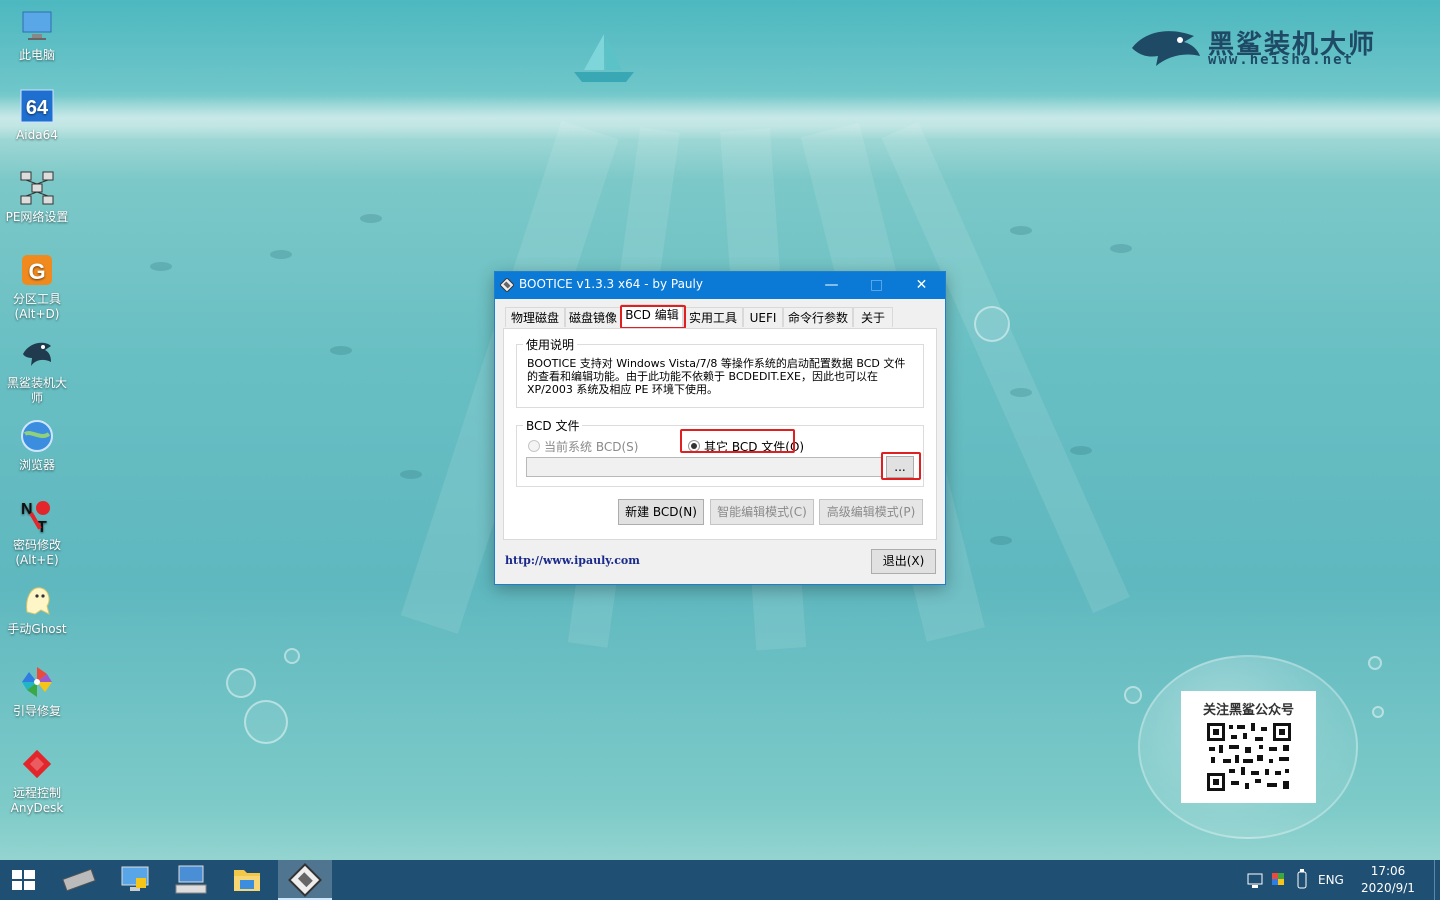 This screenshot has height=900, width=1440. I want to click on desktop-icon-this-pc: 此电脑, so click(37, 35).